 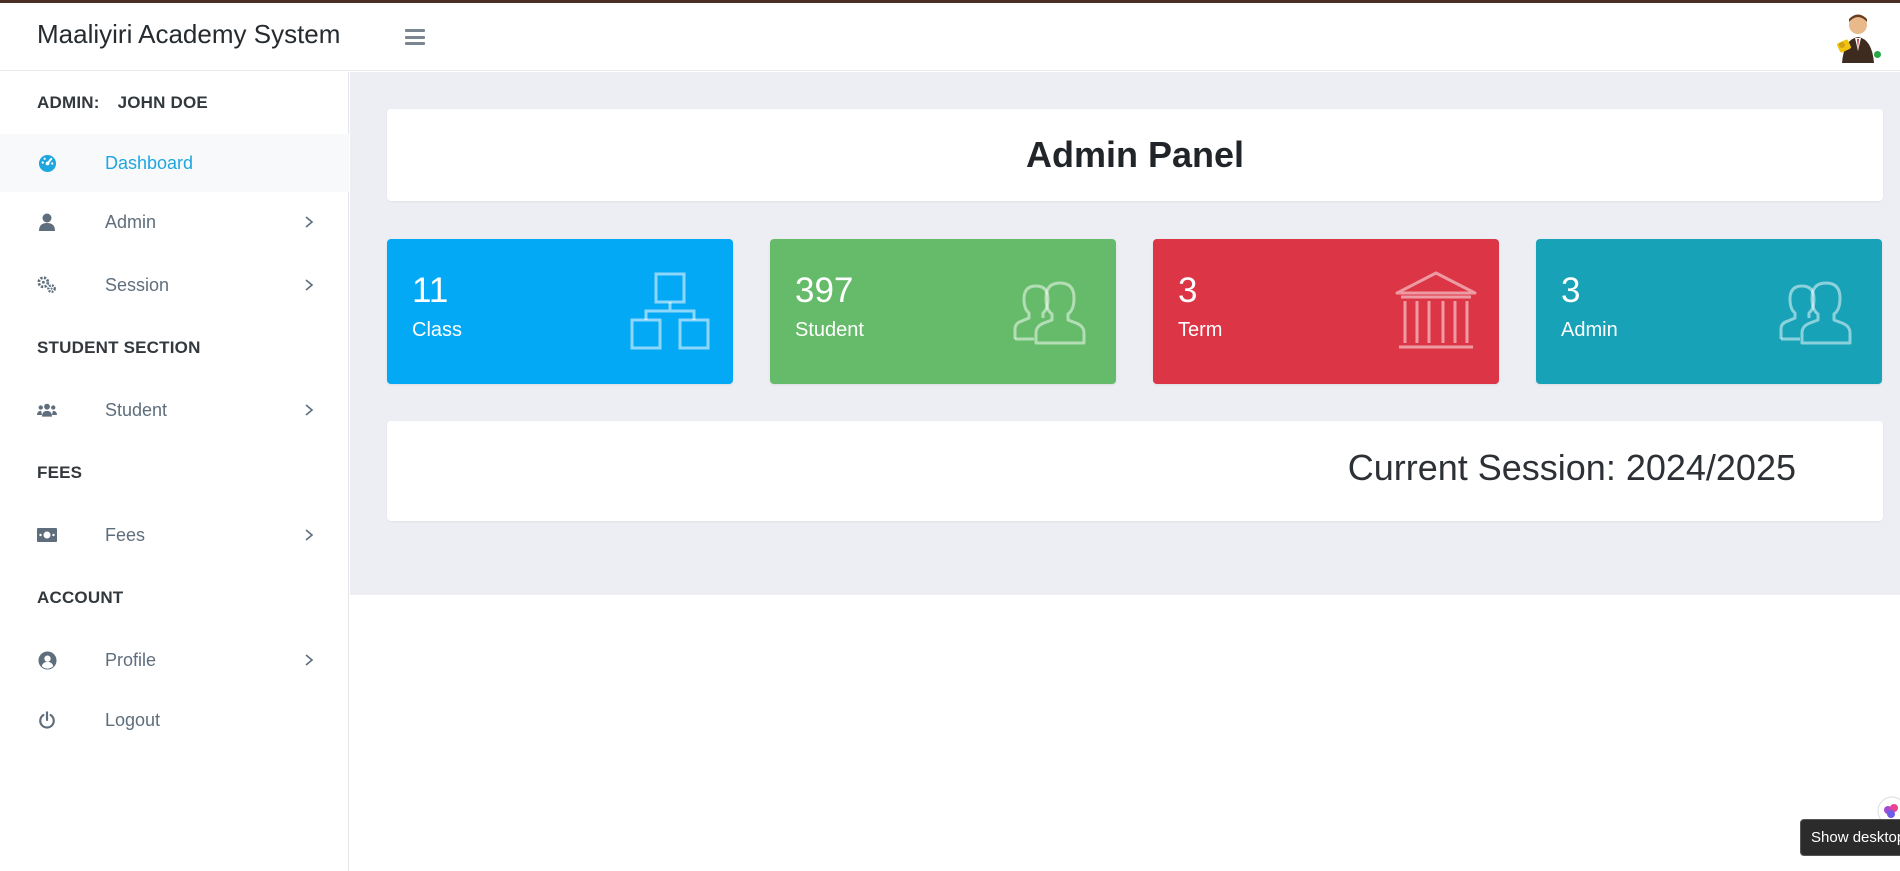 What do you see at coordinates (1589, 330) in the screenshot?
I see `stat-label: Admin` at bounding box center [1589, 330].